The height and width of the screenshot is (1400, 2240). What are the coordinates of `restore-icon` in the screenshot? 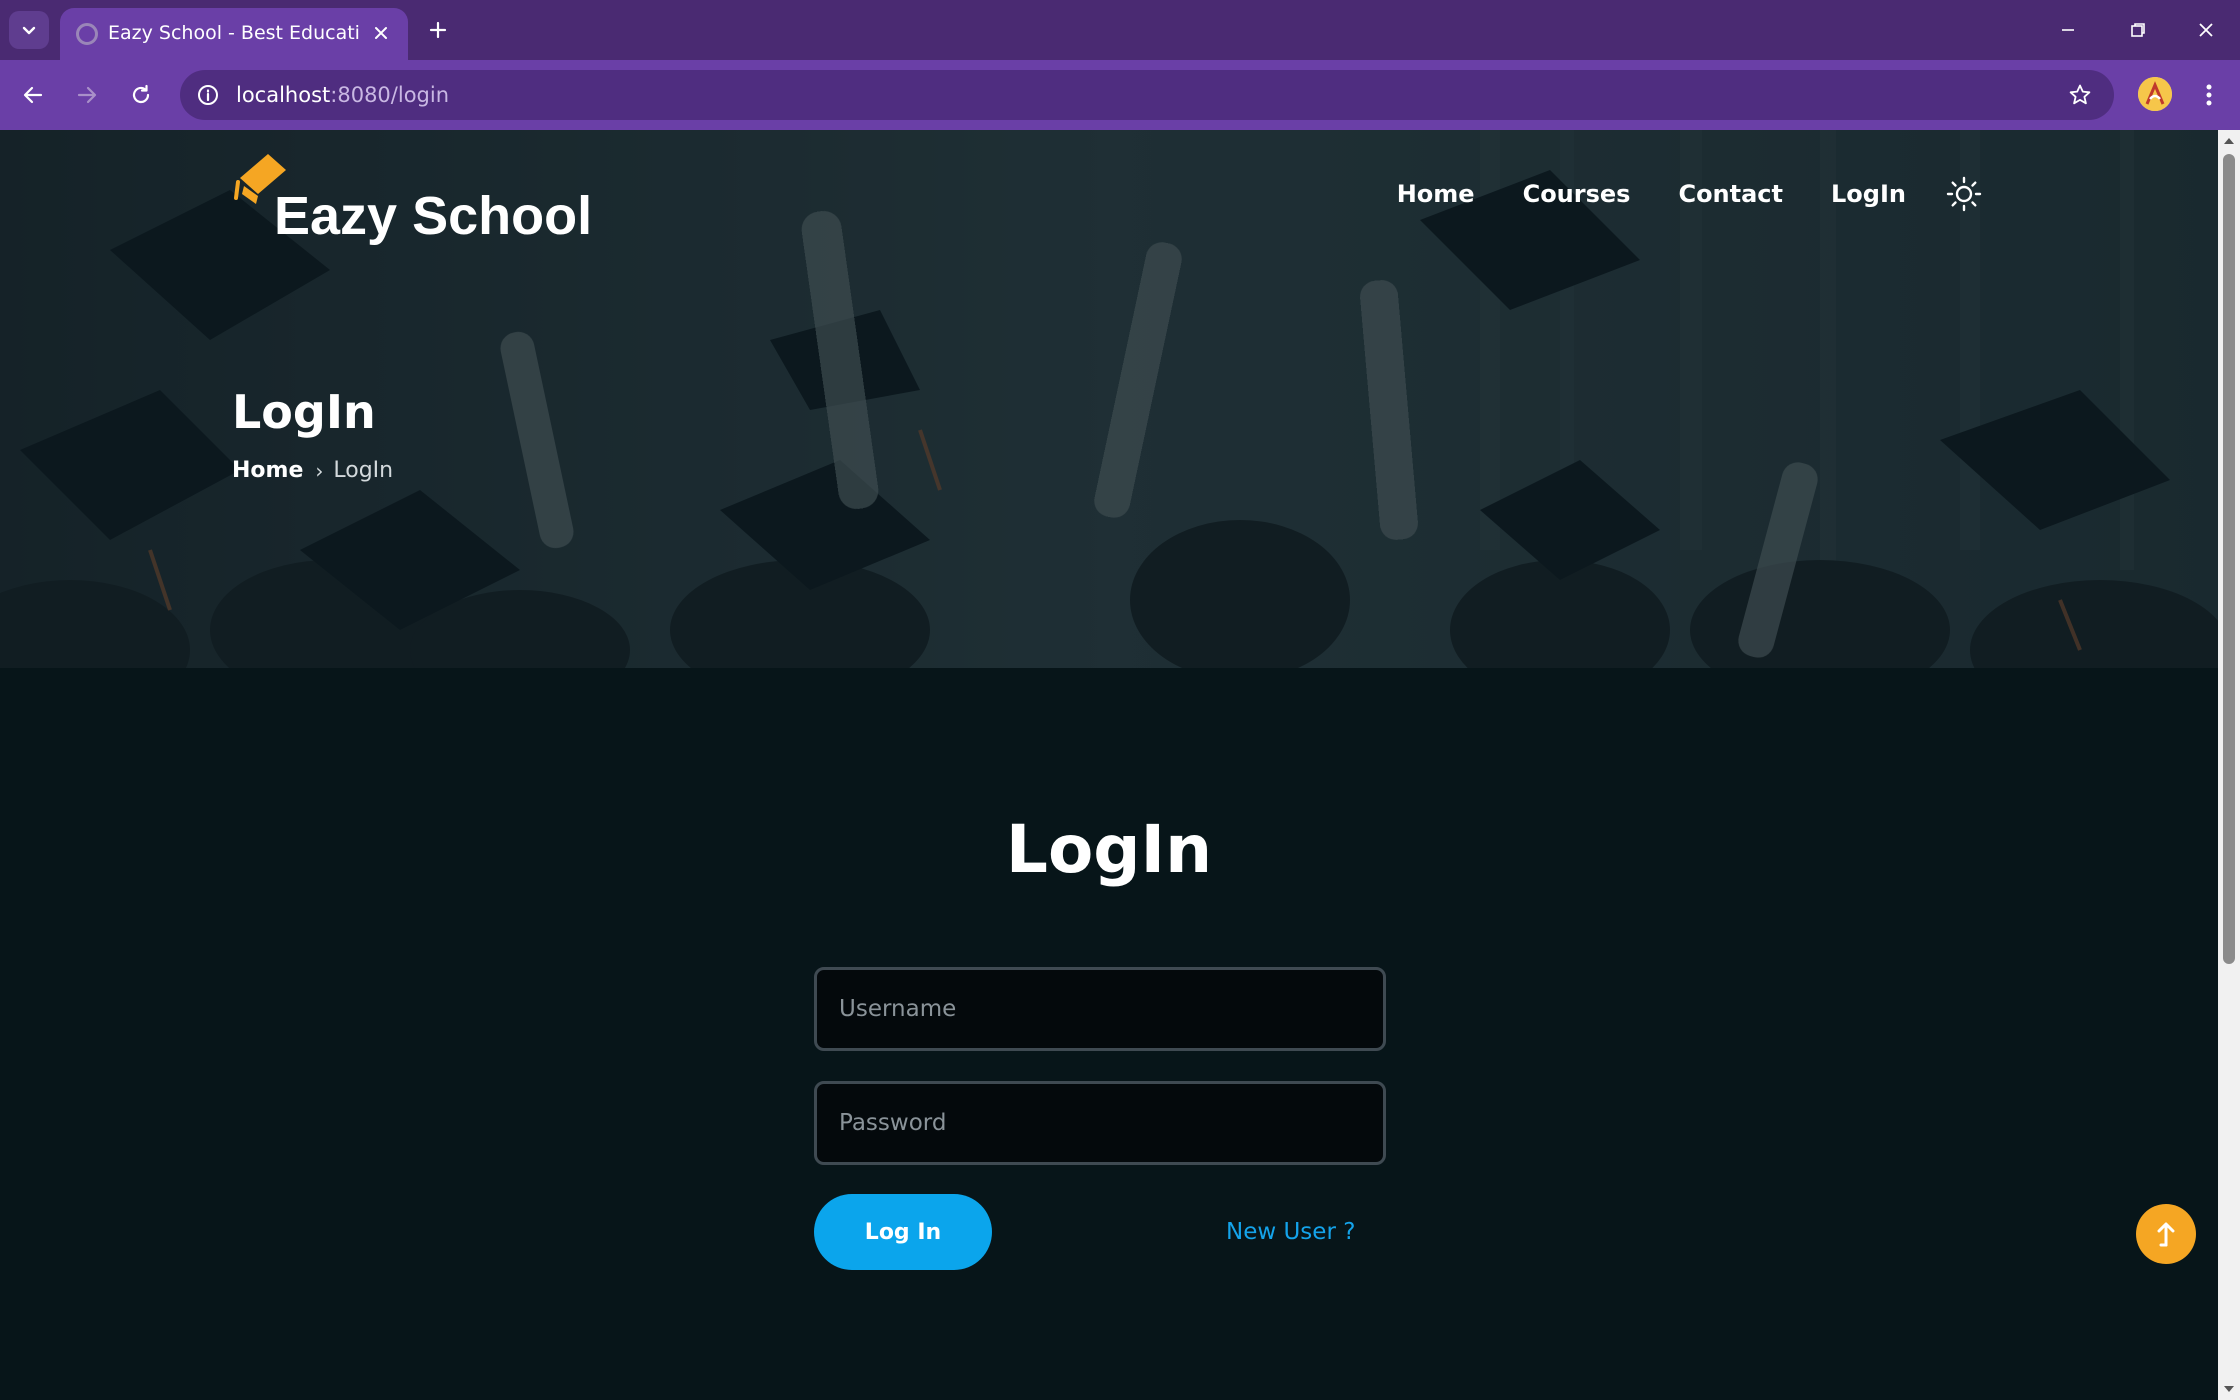 It's located at (2138, 30).